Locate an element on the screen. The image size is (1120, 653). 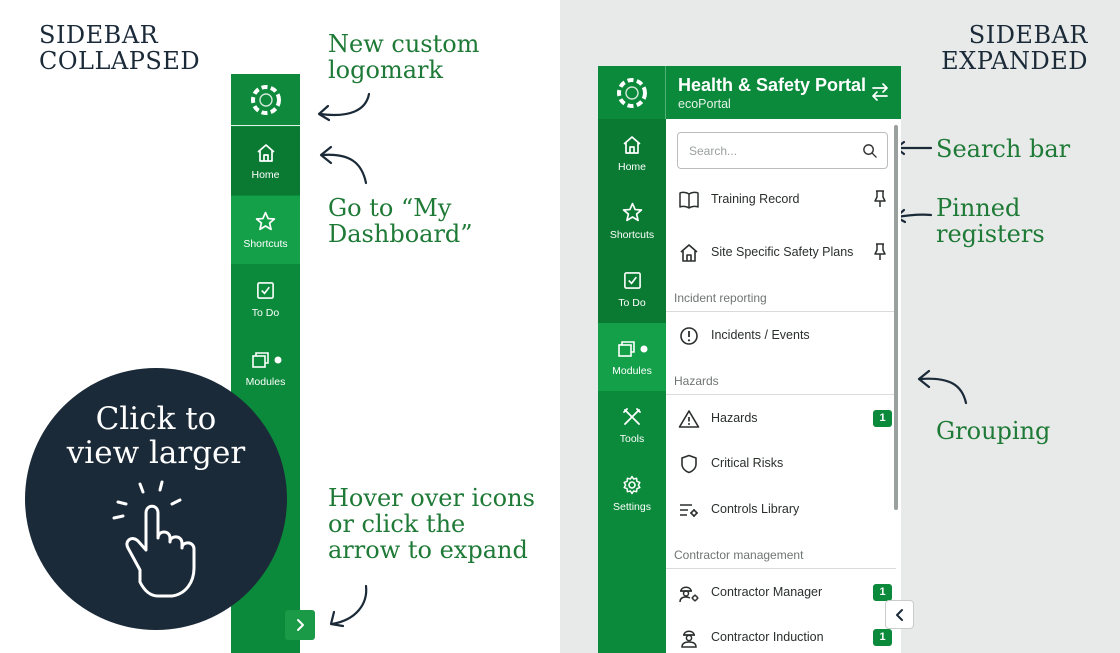
shield-icon is located at coordinates (689, 464).